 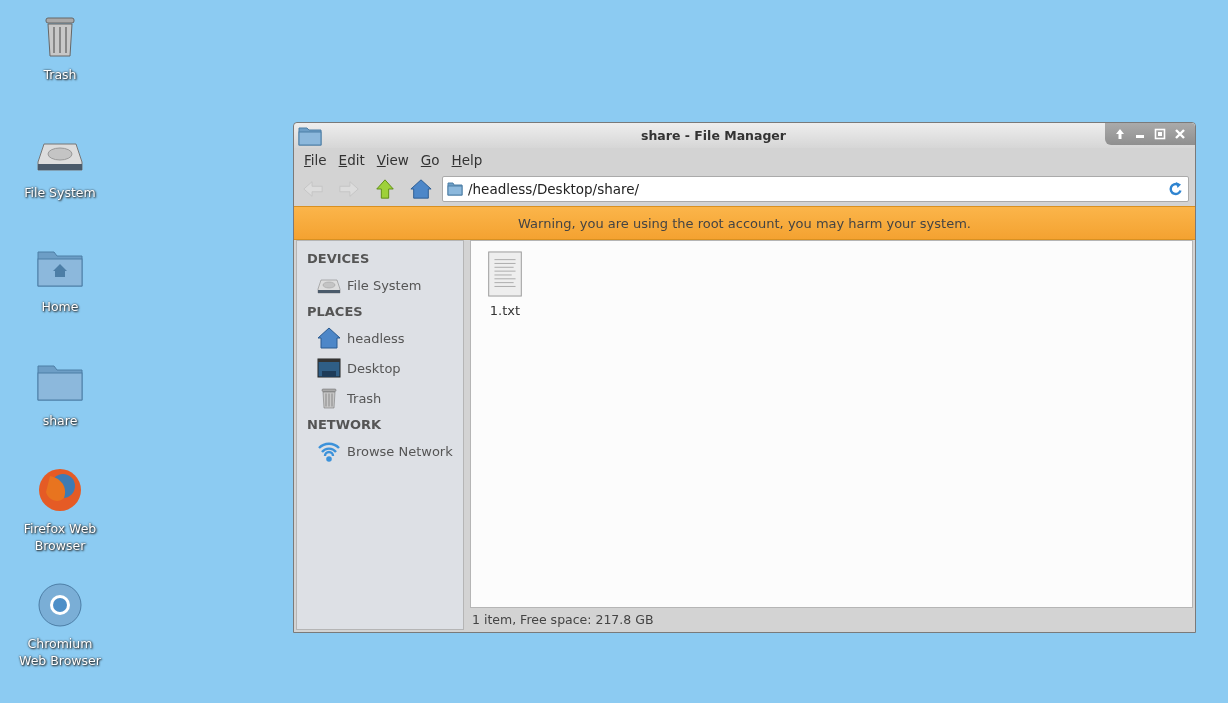 What do you see at coordinates (380, 368) in the screenshot?
I see `sidebar-item: Desktop` at bounding box center [380, 368].